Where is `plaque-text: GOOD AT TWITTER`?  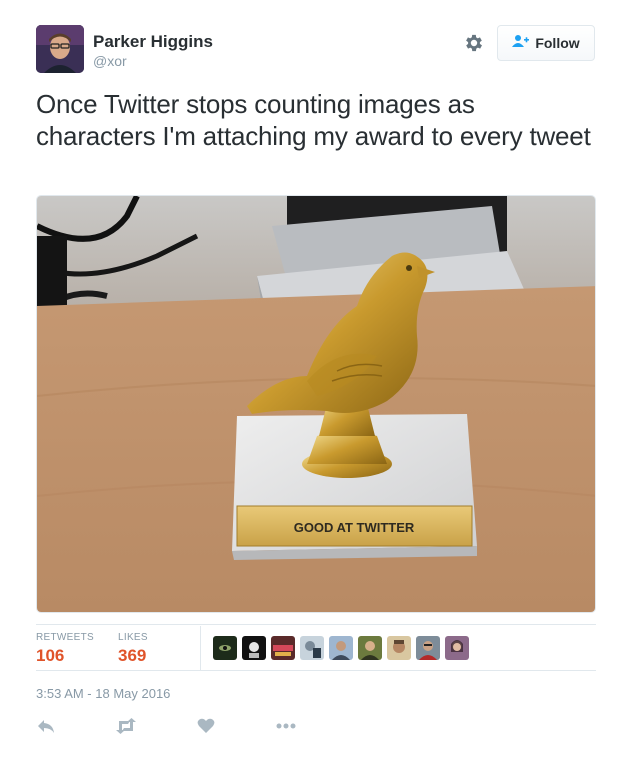
plaque-text: GOOD AT TWITTER is located at coordinates (354, 527).